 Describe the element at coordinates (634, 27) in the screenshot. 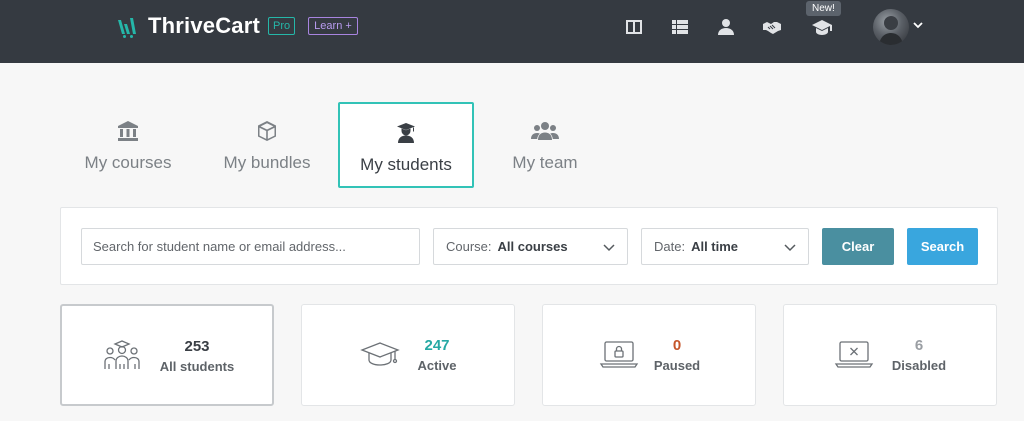

I see `columns-icon` at that location.